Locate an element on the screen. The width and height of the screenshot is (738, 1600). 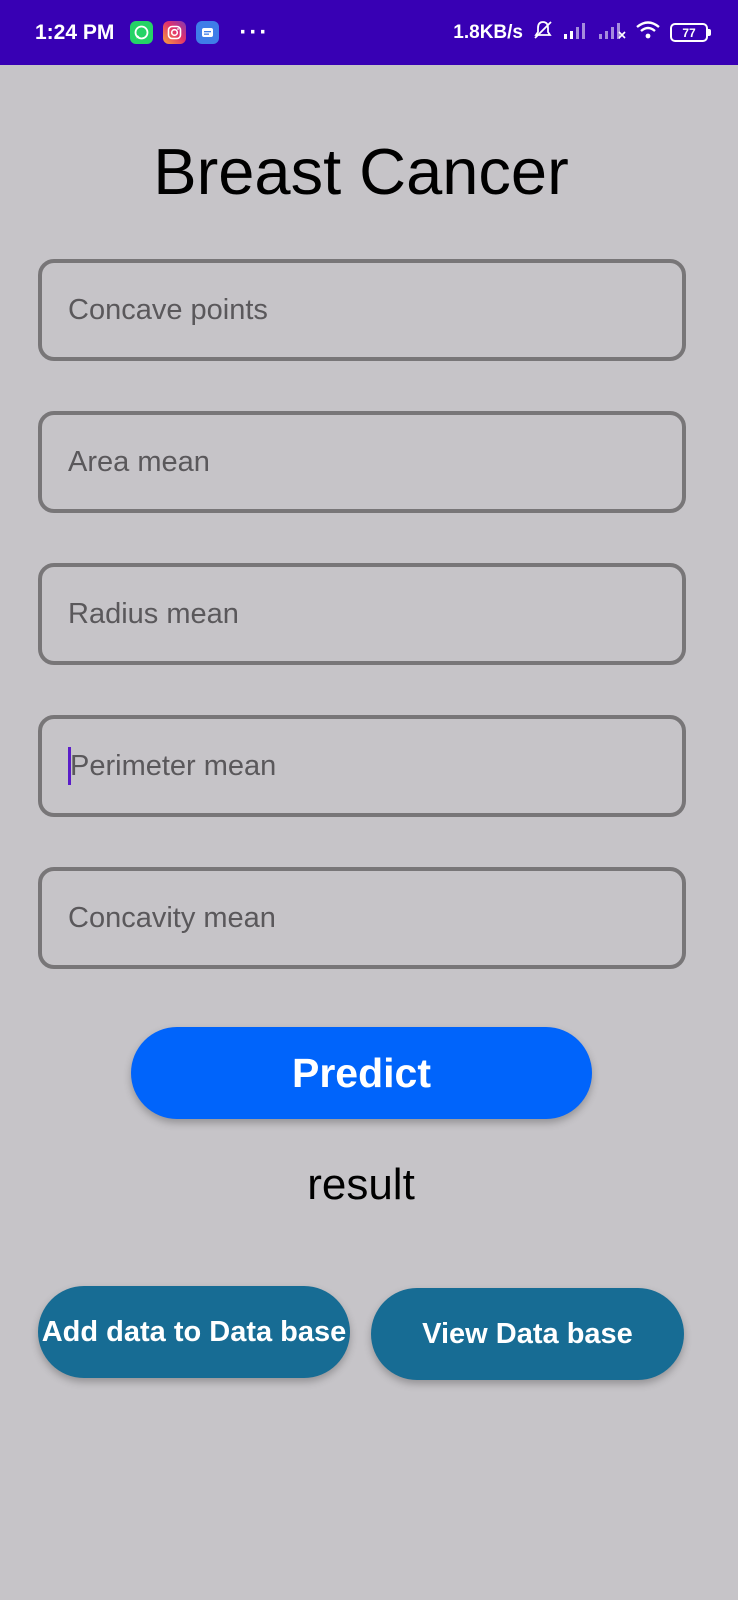
radius-mean-placeholder: Radius mean is located at coordinates (153, 613).